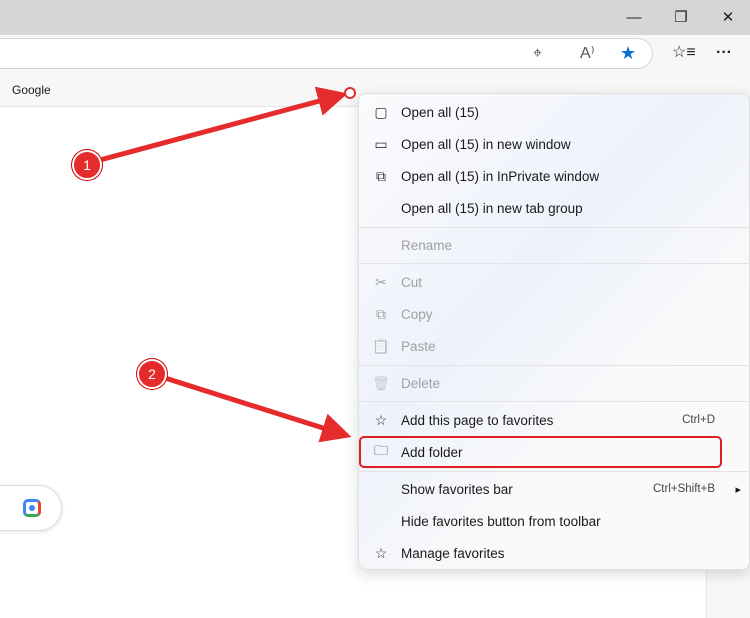  What do you see at coordinates (326, 53) in the screenshot?
I see `address-bar: ⌖ A⁾ ★` at bounding box center [326, 53].